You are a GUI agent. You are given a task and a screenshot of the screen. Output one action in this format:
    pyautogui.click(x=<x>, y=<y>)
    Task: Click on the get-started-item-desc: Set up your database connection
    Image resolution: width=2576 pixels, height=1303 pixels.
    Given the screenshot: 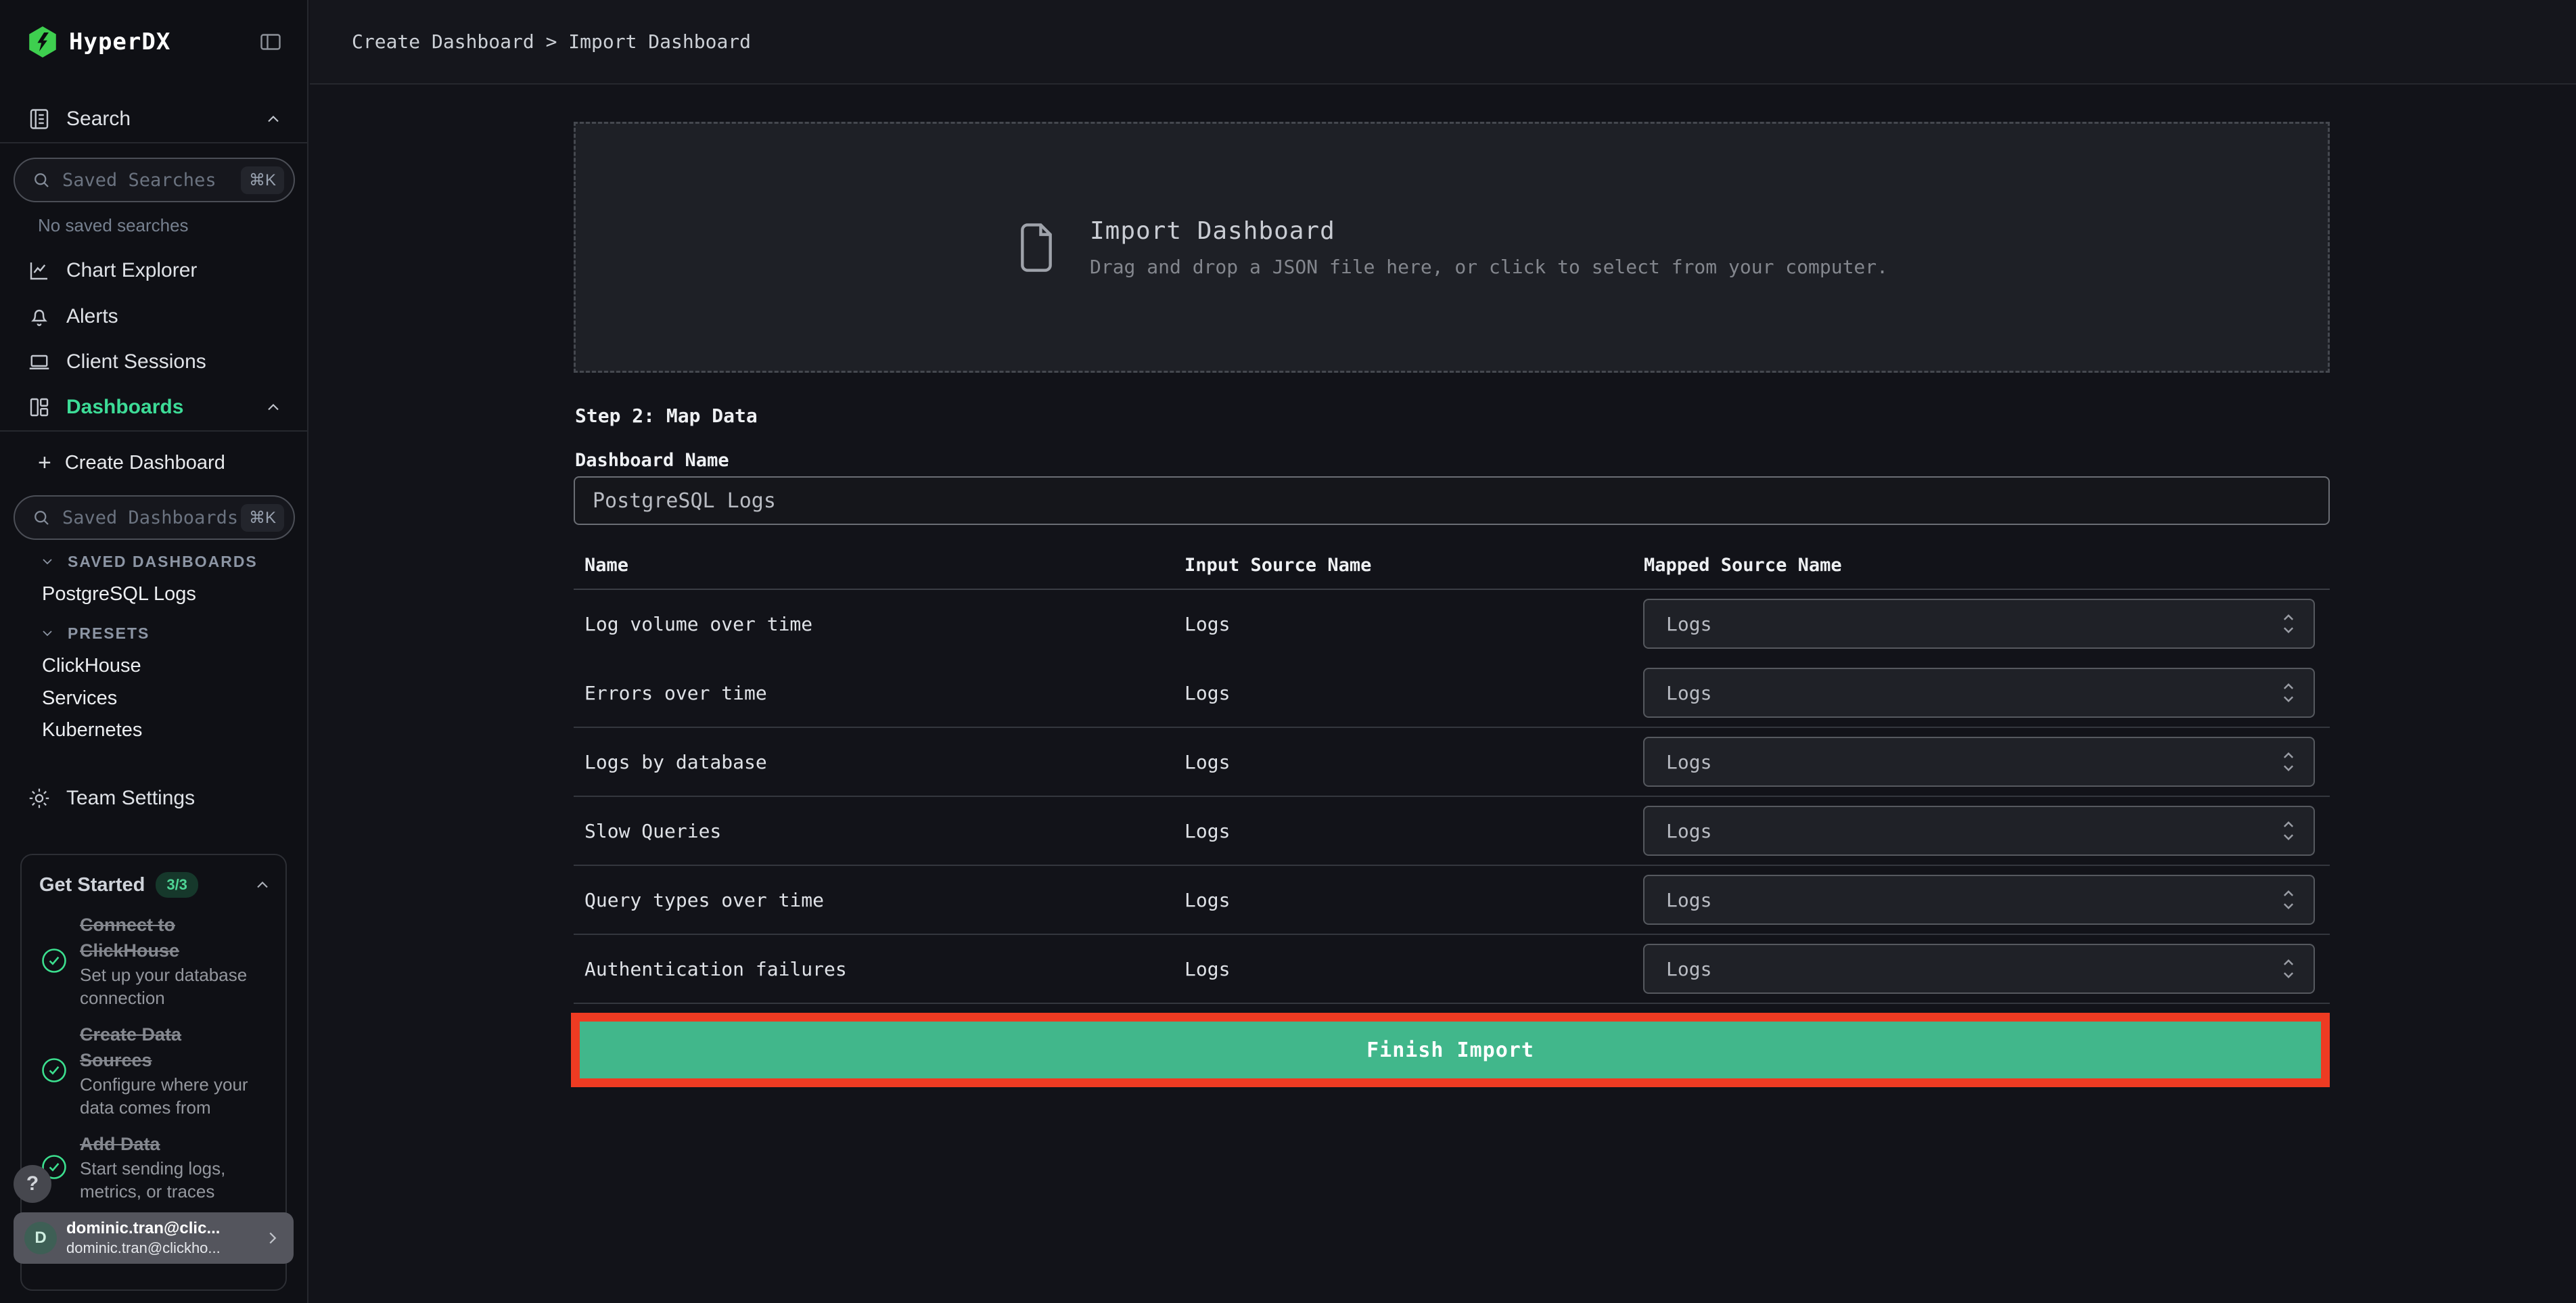 What is the action you would take?
    pyautogui.click(x=164, y=986)
    